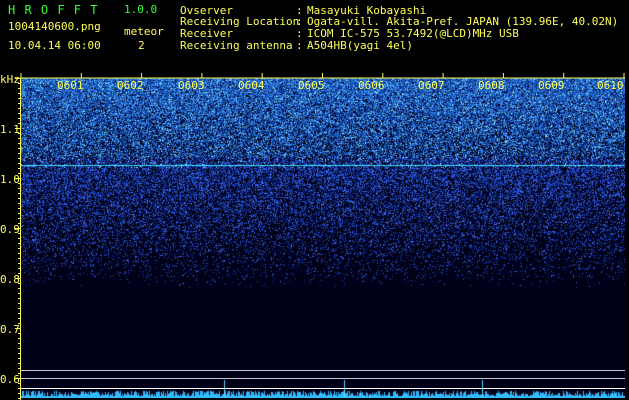 This screenshot has width=629, height=400. Describe the element at coordinates (10, 229) in the screenshot. I see `y-tick-label: 0.9` at that location.